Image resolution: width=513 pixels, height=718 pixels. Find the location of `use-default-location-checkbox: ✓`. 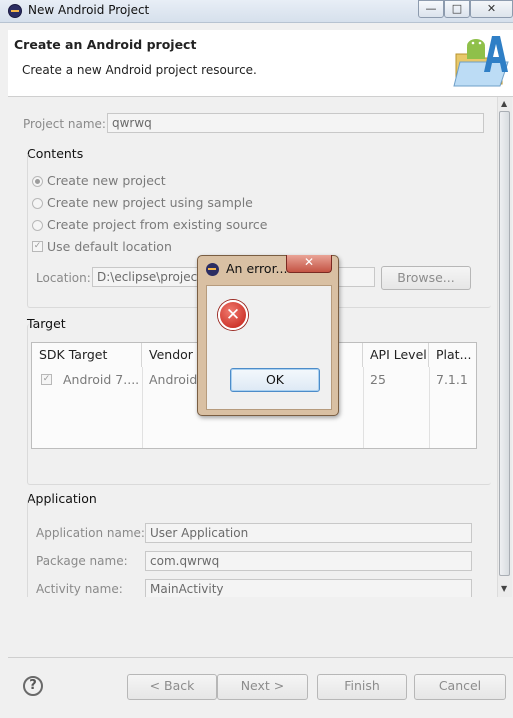

use-default-location-checkbox: ✓ is located at coordinates (37, 246).